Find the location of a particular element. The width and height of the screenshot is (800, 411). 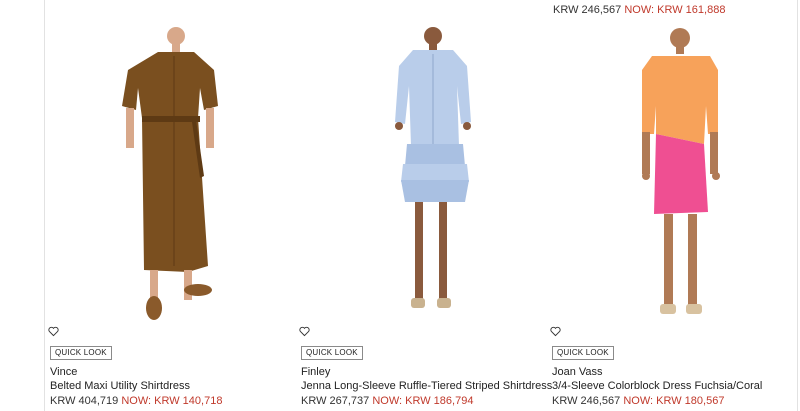

price-now: NOW: KRW 140,718 is located at coordinates (172, 401).